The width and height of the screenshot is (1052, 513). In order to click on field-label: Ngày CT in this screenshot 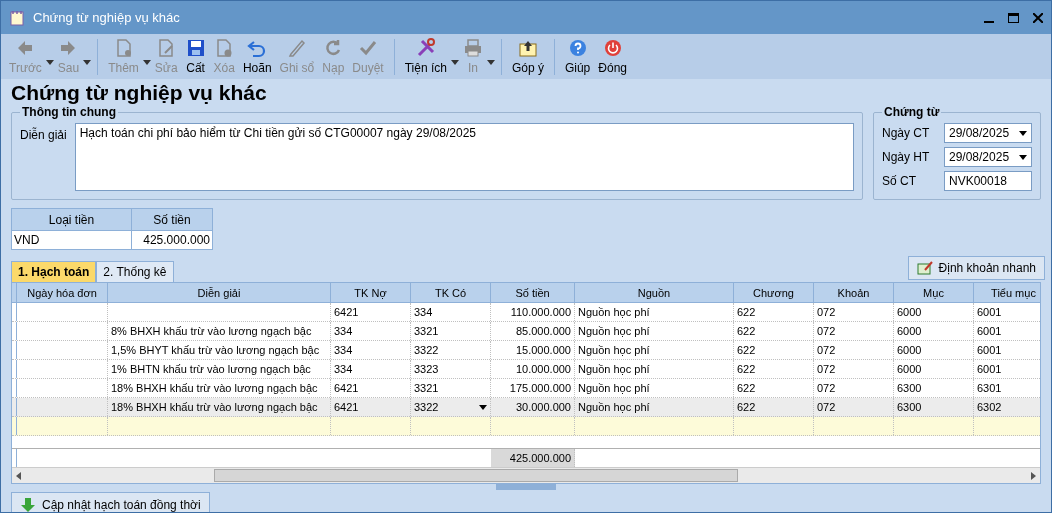, I will do `click(906, 133)`.